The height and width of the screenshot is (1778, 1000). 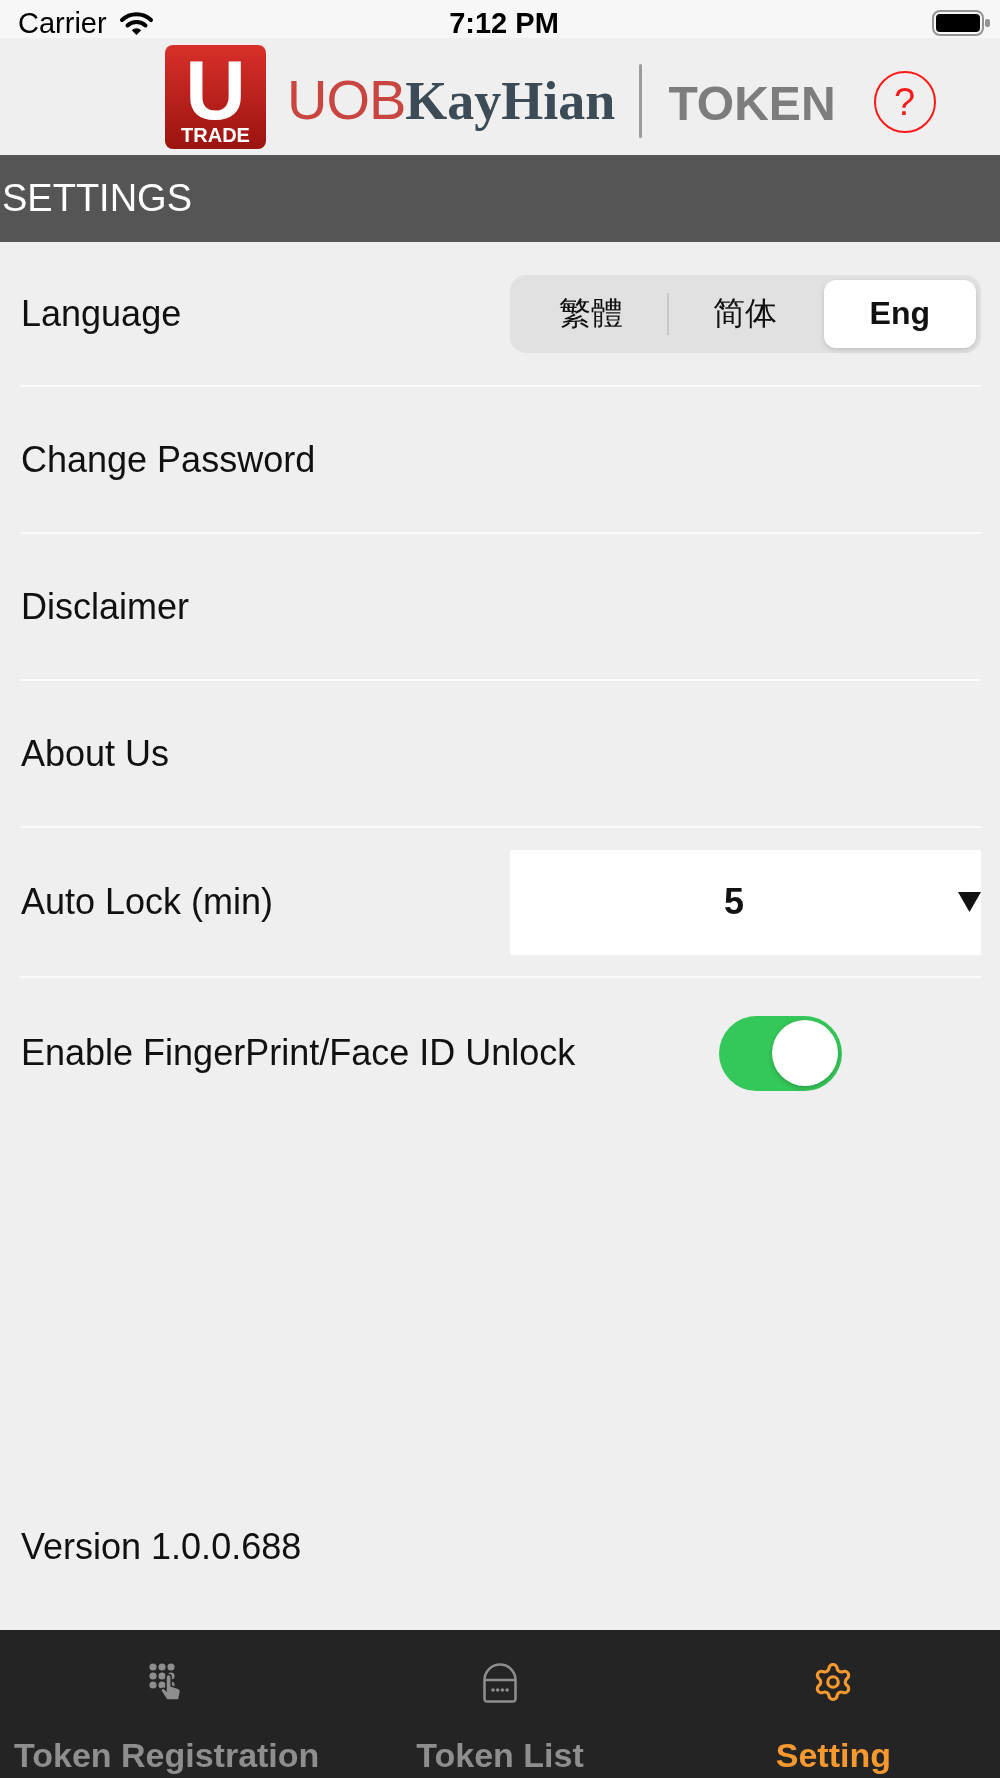 What do you see at coordinates (833, 1704) in the screenshot?
I see `tab-item: Setting` at bounding box center [833, 1704].